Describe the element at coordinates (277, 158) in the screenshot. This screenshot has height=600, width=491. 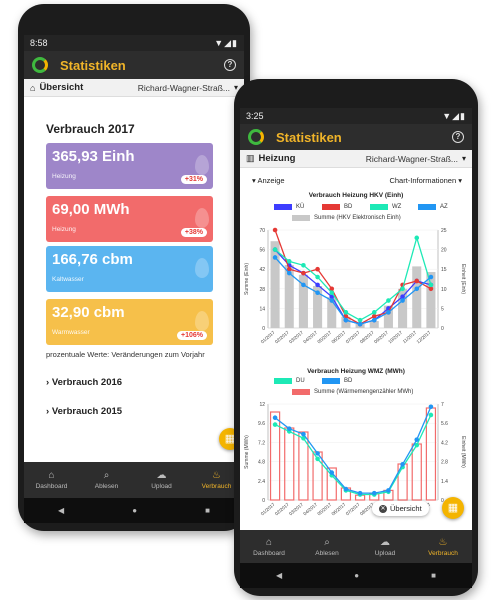
I see `section-label: Heizung` at that location.